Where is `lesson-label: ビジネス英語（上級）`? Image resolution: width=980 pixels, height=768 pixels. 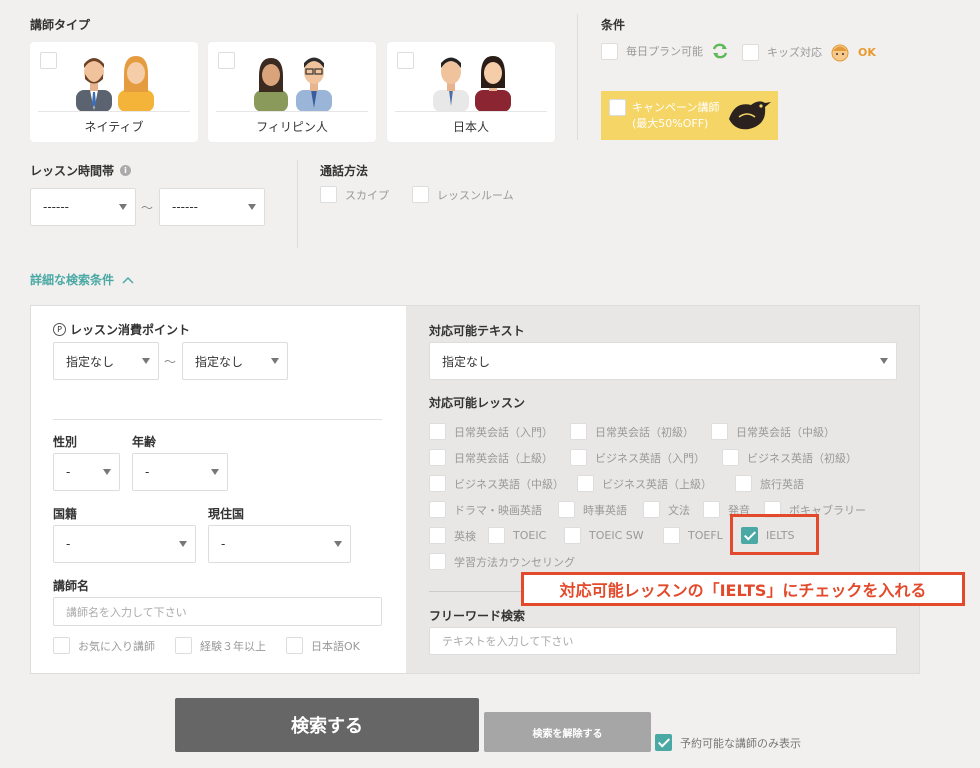 lesson-label: ビジネス英語（上級） is located at coordinates (657, 484).